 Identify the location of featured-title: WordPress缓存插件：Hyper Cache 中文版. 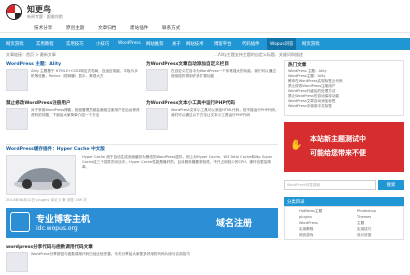
(55, 149).